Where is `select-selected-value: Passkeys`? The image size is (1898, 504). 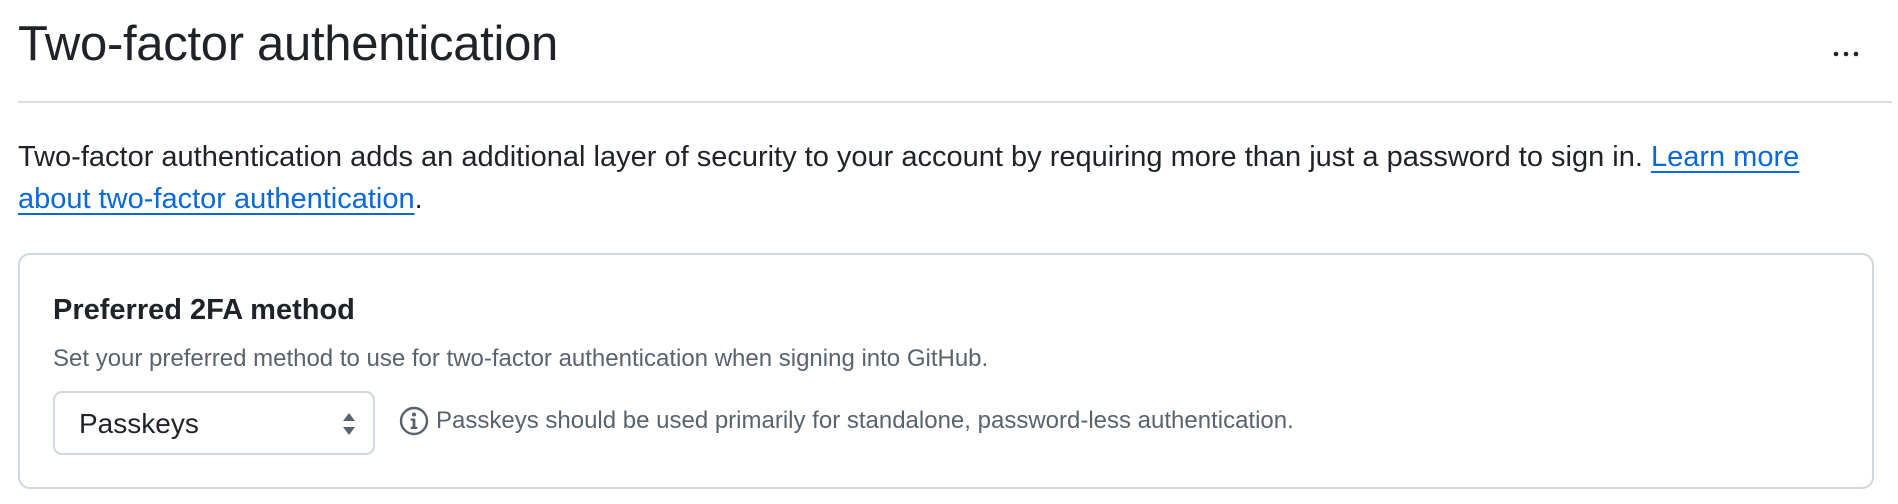
select-selected-value: Passkeys is located at coordinates (139, 423).